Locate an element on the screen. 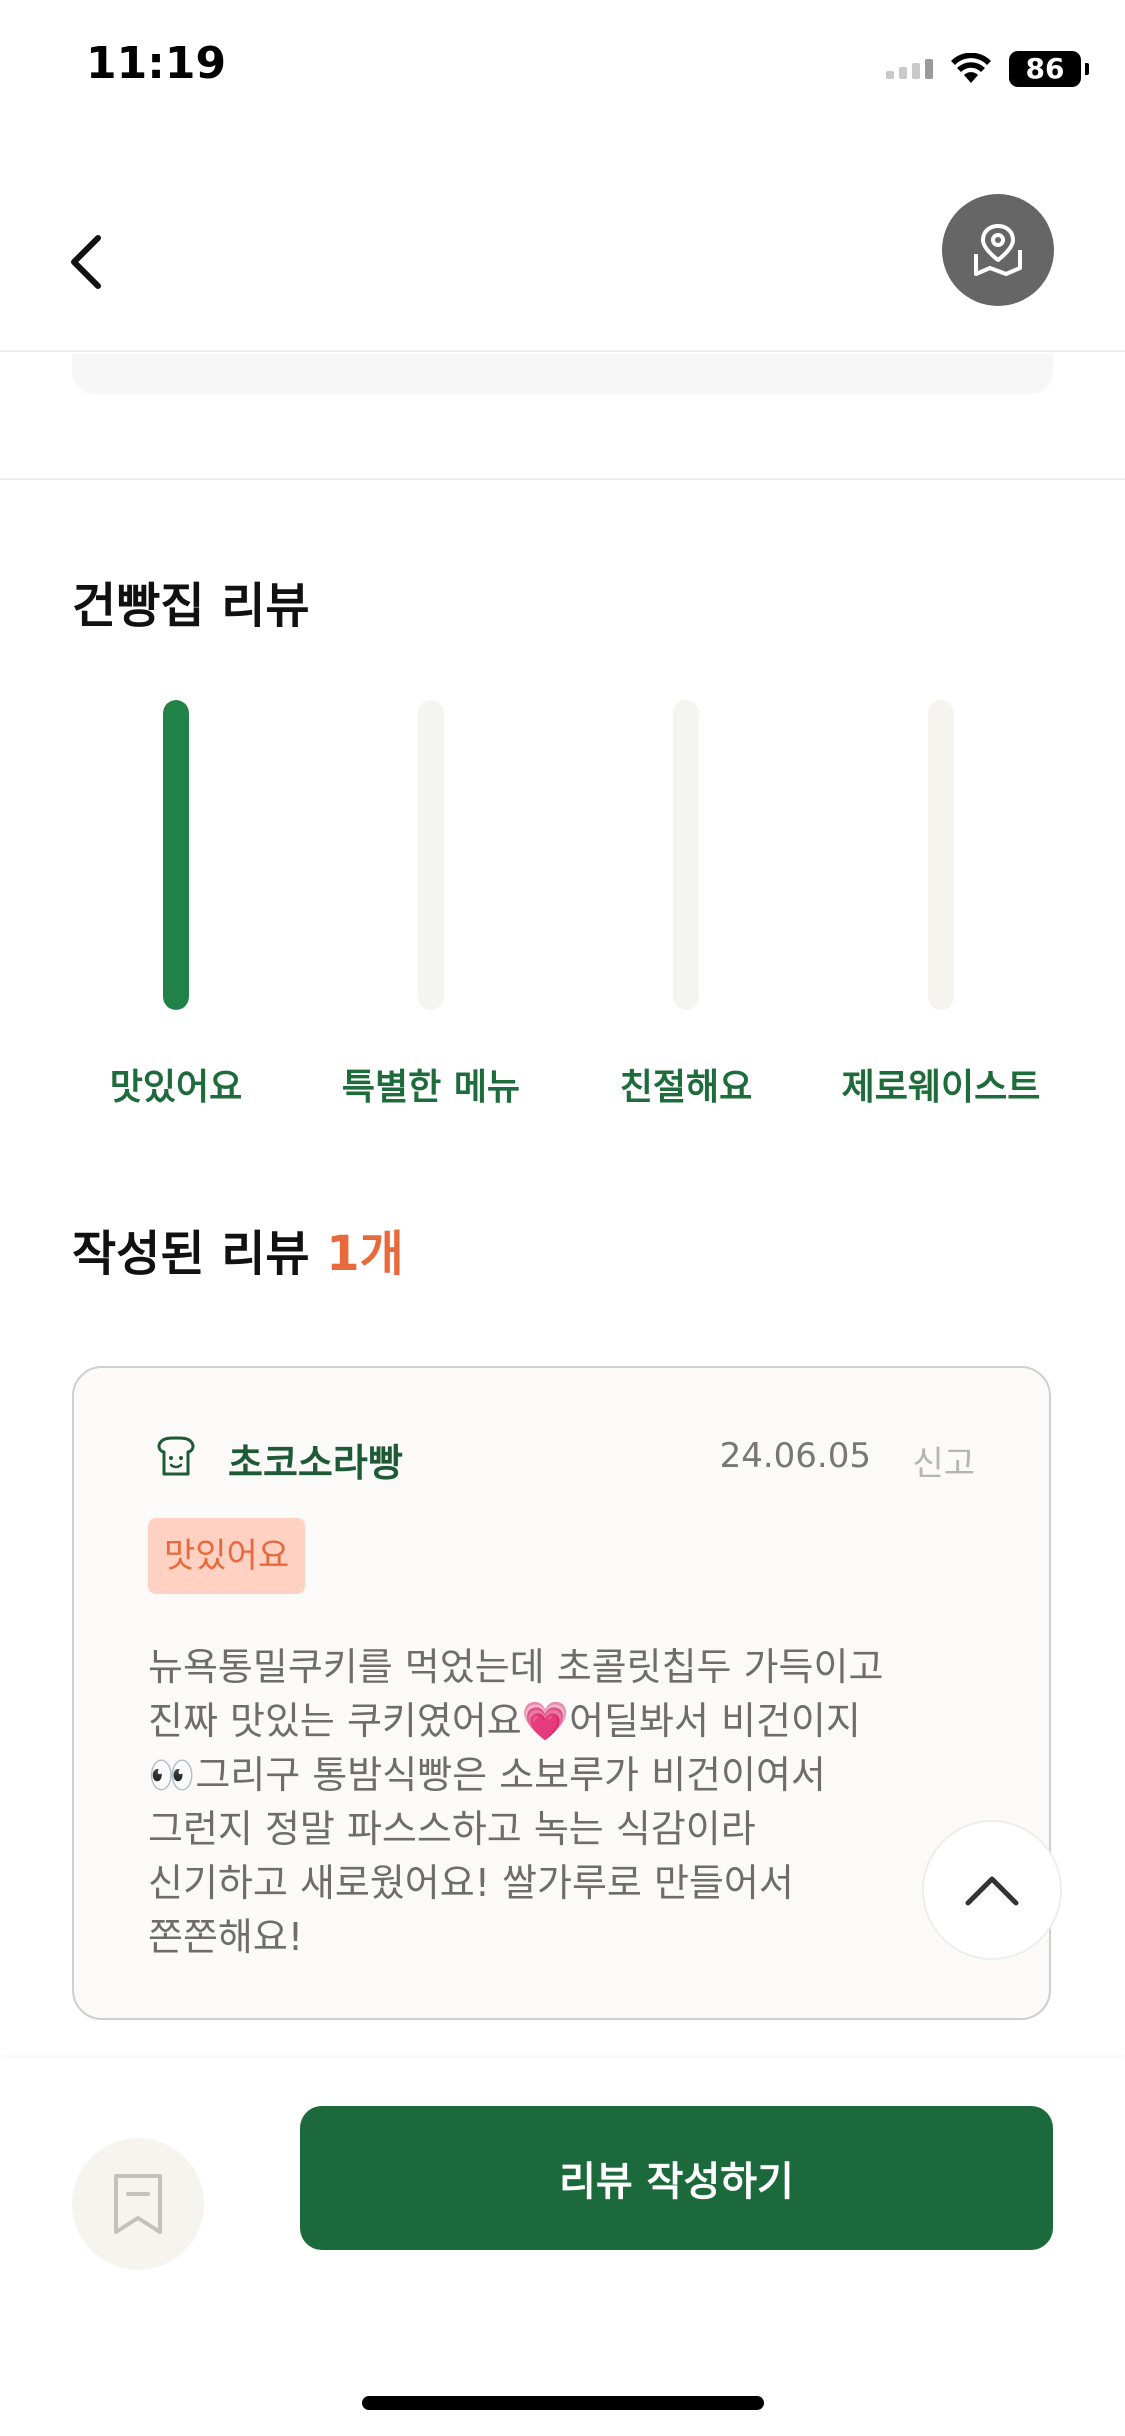 The width and height of the screenshot is (1125, 2436). review-date: 24.06.05 is located at coordinates (795, 1456).